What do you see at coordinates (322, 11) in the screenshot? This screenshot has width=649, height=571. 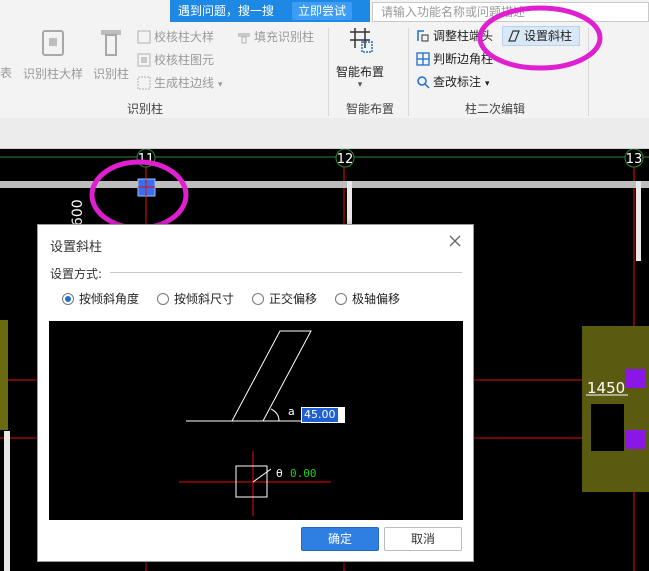 I see `try-now-button: 立即尝试` at bounding box center [322, 11].